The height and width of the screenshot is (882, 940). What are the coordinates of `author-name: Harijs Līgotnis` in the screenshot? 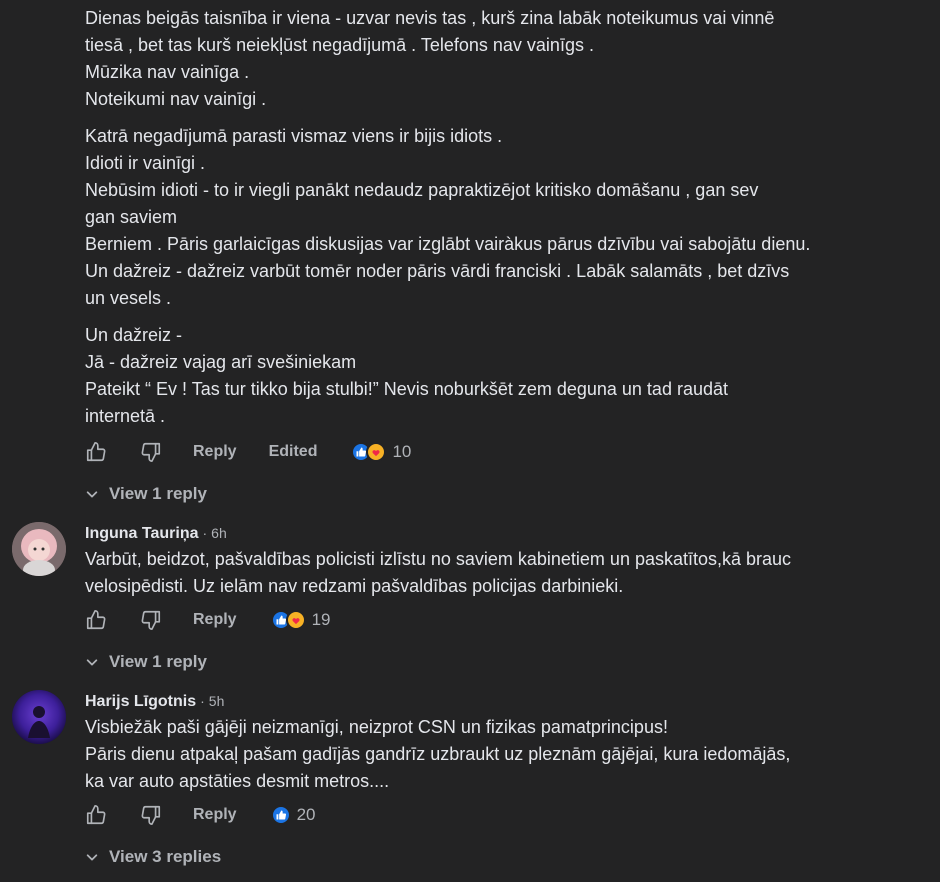 It's located at (140, 702).